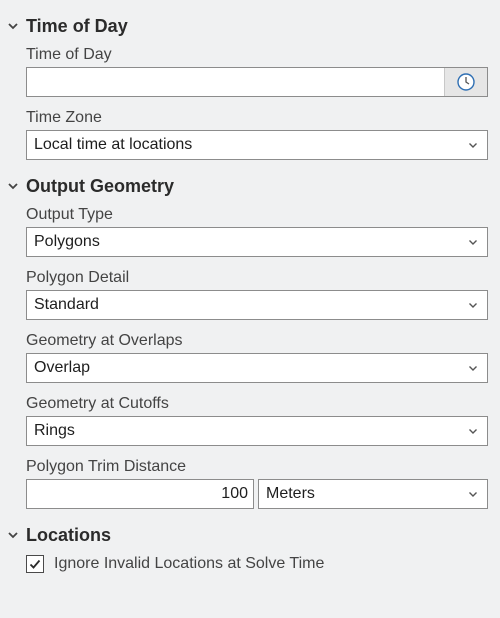 The height and width of the screenshot is (618, 500). I want to click on geometry-at-cutoffs-value: Rings, so click(54, 430).